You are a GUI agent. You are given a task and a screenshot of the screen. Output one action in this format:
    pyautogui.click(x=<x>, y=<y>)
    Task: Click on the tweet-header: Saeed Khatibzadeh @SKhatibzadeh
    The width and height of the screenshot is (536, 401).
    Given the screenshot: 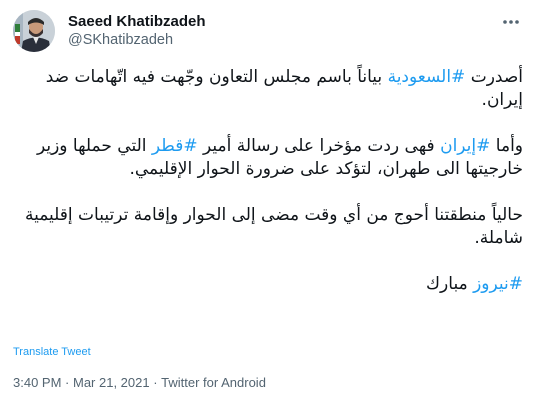 What is the action you would take?
    pyautogui.click(x=268, y=31)
    